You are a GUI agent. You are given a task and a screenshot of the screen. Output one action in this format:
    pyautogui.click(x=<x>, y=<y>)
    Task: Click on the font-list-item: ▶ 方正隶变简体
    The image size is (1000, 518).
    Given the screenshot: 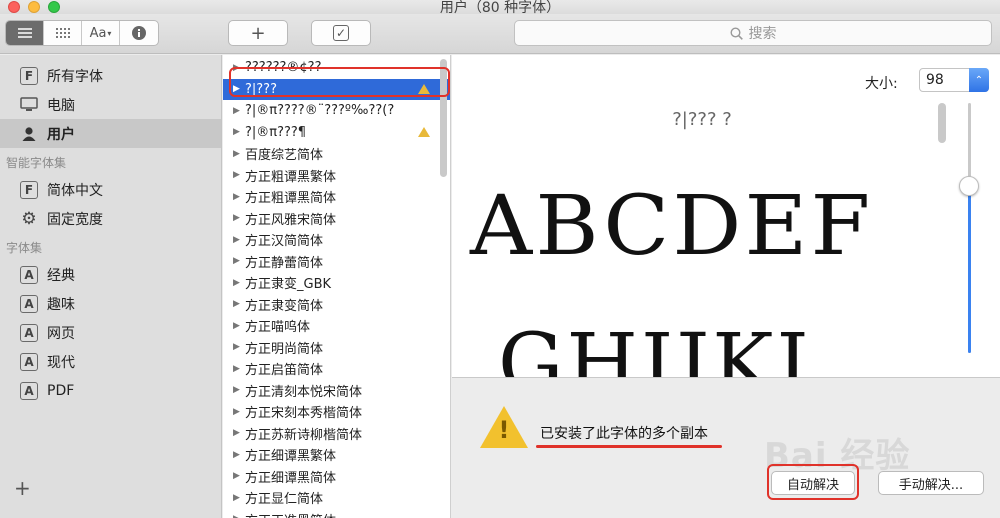 What is the action you would take?
    pyautogui.click(x=336, y=305)
    